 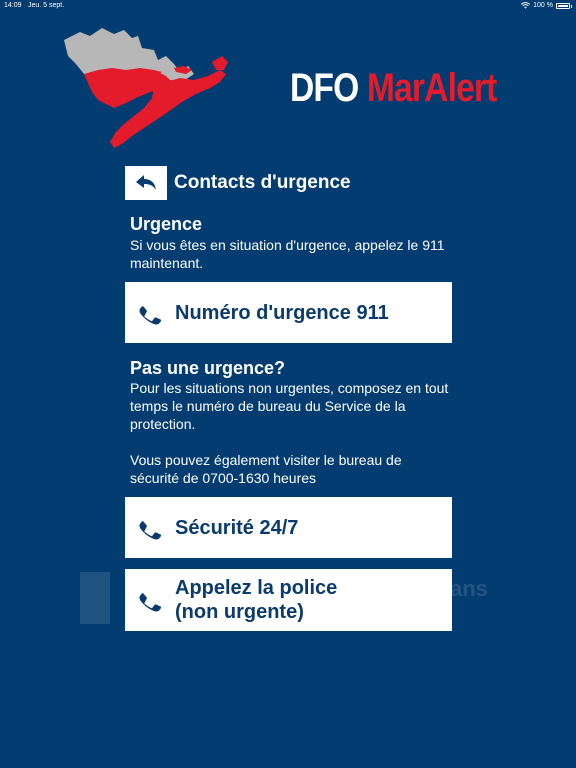 I want to click on status-right: 100 %, so click(x=546, y=5).